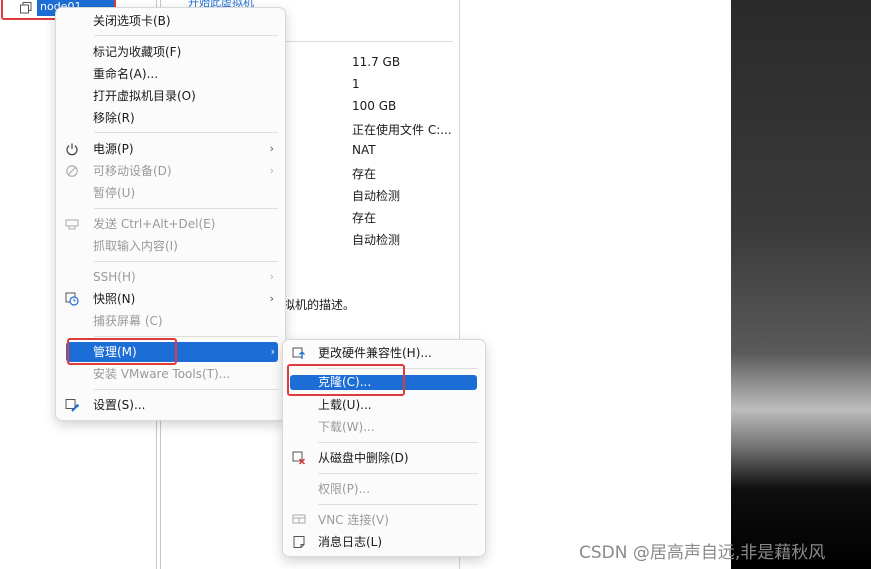 The height and width of the screenshot is (569, 871). I want to click on menu-open-dir: 打开虚拟机目录(O), so click(170, 96).